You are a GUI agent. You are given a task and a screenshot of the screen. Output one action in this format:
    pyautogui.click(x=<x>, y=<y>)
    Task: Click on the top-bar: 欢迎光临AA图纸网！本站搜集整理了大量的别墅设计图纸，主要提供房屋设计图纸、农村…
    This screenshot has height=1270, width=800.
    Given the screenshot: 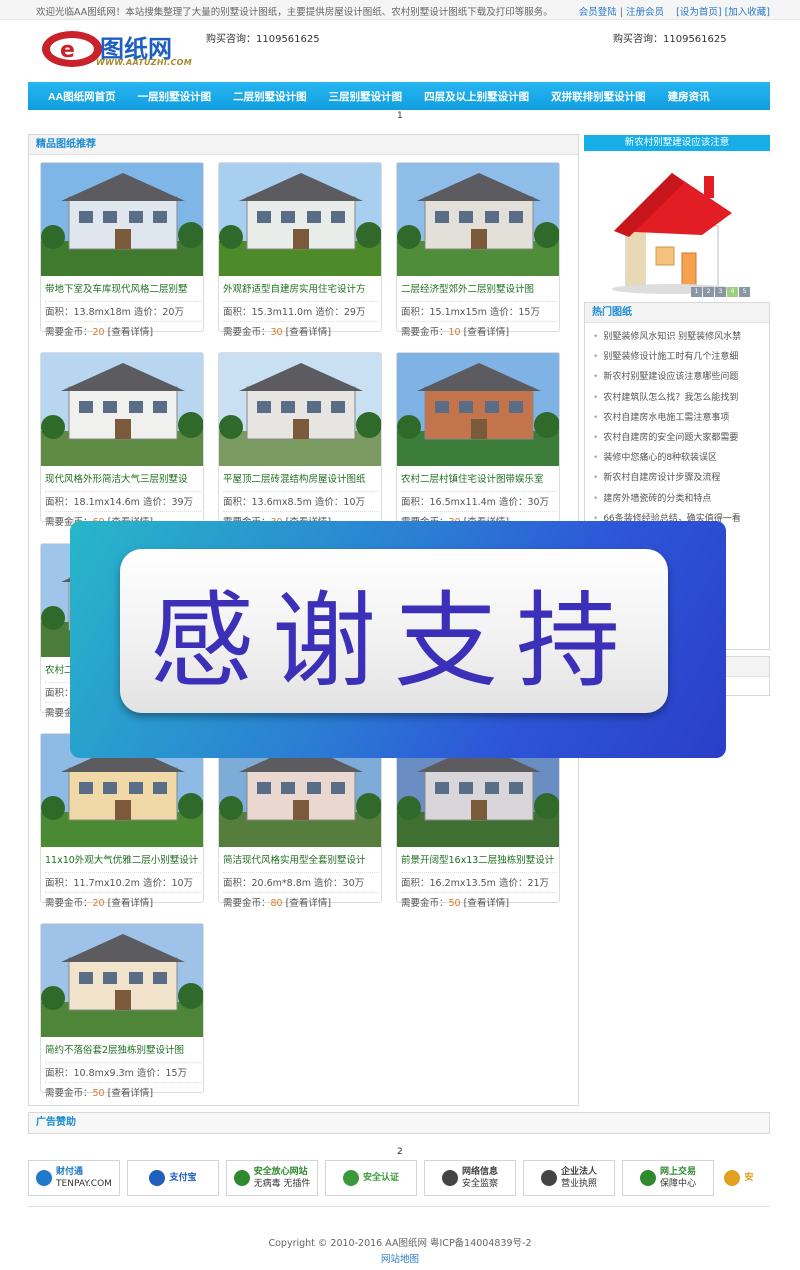 What is the action you would take?
    pyautogui.click(x=400, y=10)
    